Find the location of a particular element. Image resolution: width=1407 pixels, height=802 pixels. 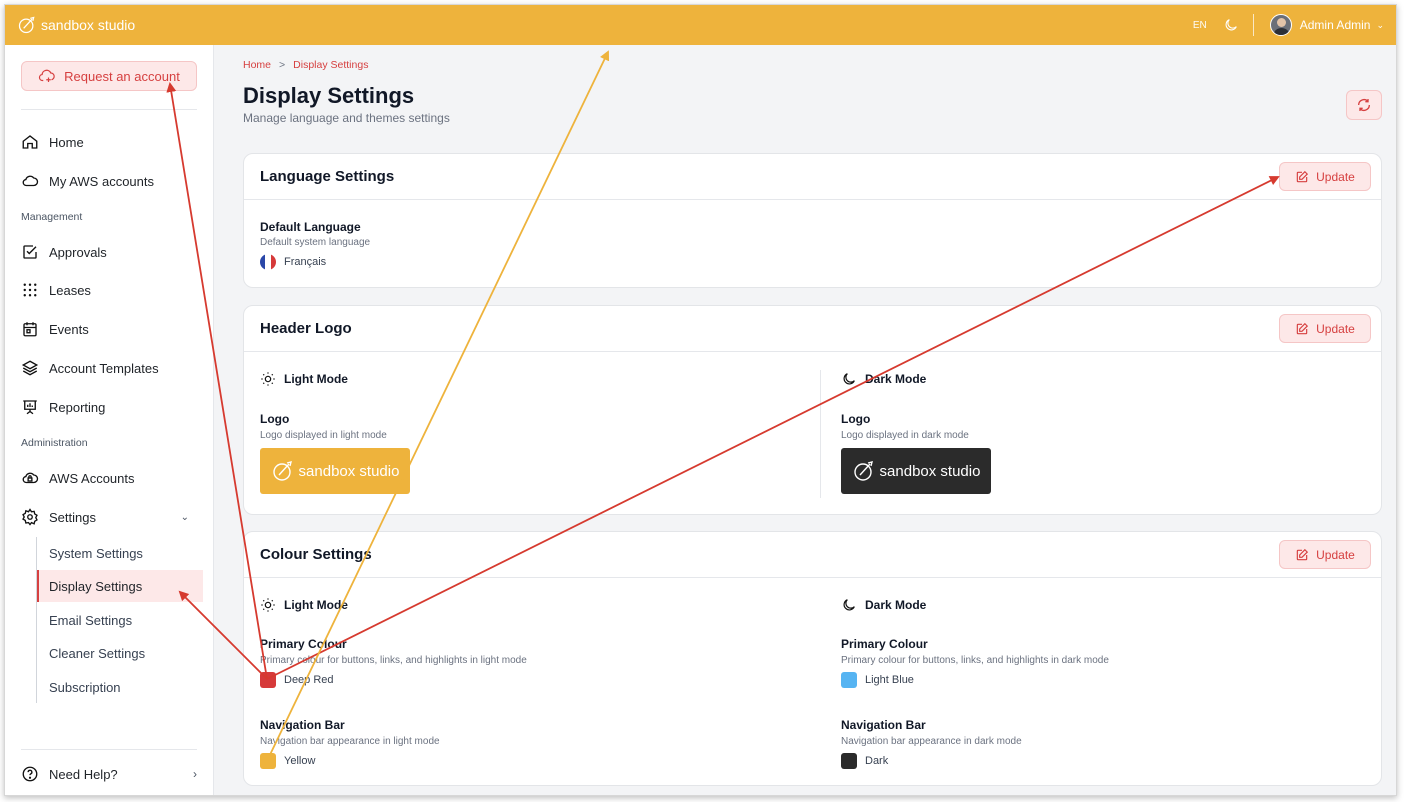

page-title: Display Settings is located at coordinates (329, 95).